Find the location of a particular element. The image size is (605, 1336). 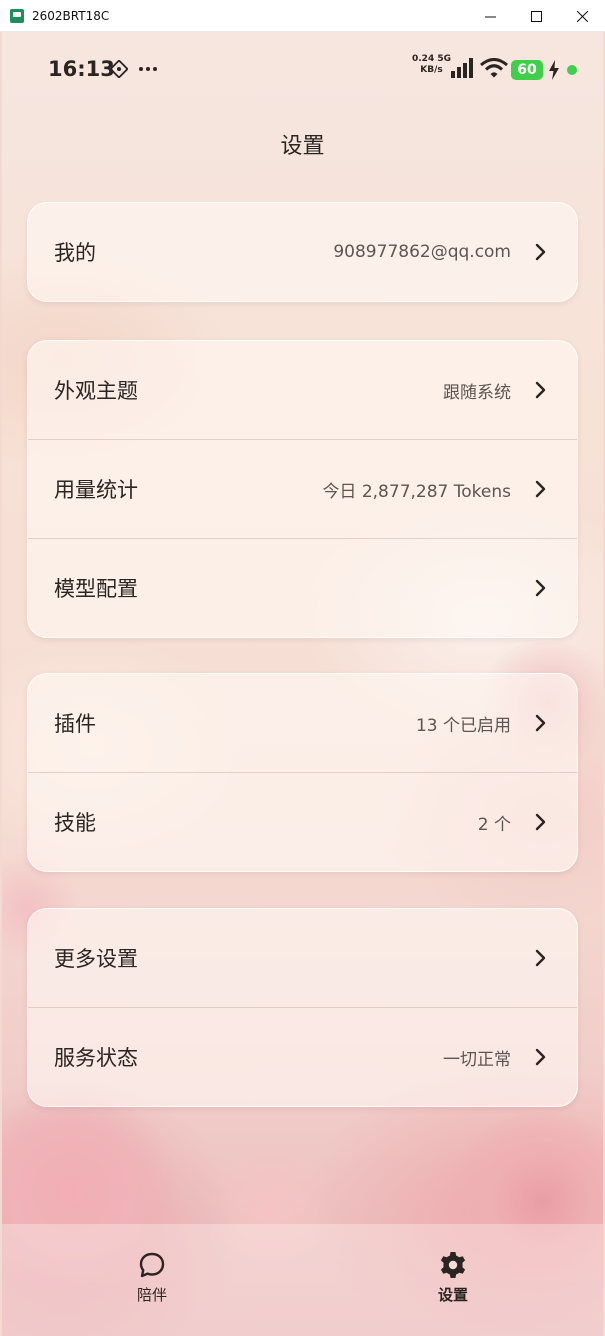

row-label: 用量统计 is located at coordinates (96, 490).